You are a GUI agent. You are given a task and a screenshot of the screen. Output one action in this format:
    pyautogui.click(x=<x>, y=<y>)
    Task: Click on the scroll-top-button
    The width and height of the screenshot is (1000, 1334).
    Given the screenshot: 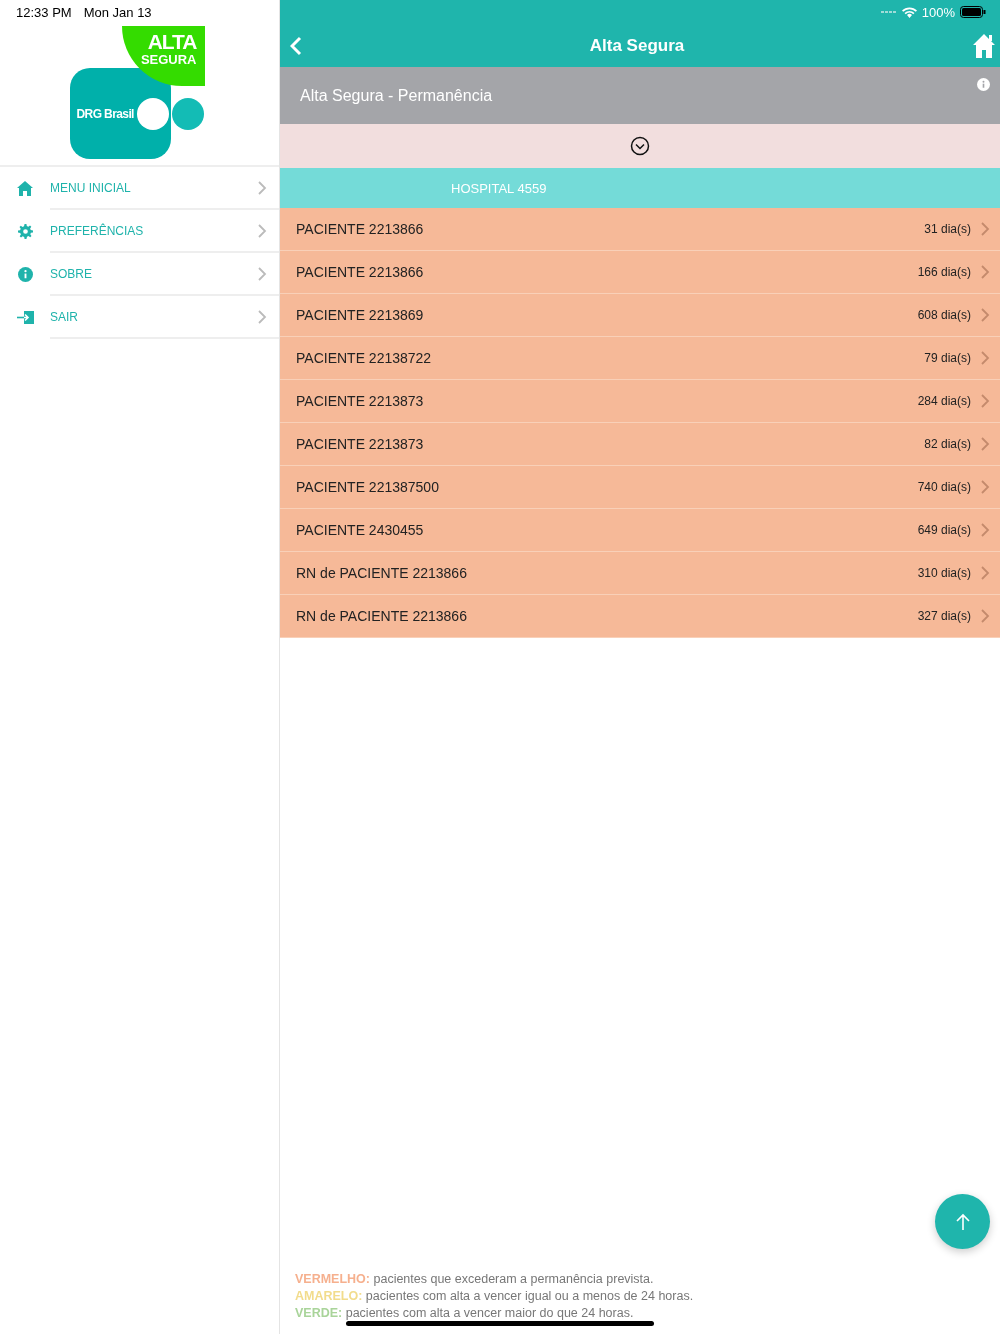 What is the action you would take?
    pyautogui.click(x=962, y=1221)
    